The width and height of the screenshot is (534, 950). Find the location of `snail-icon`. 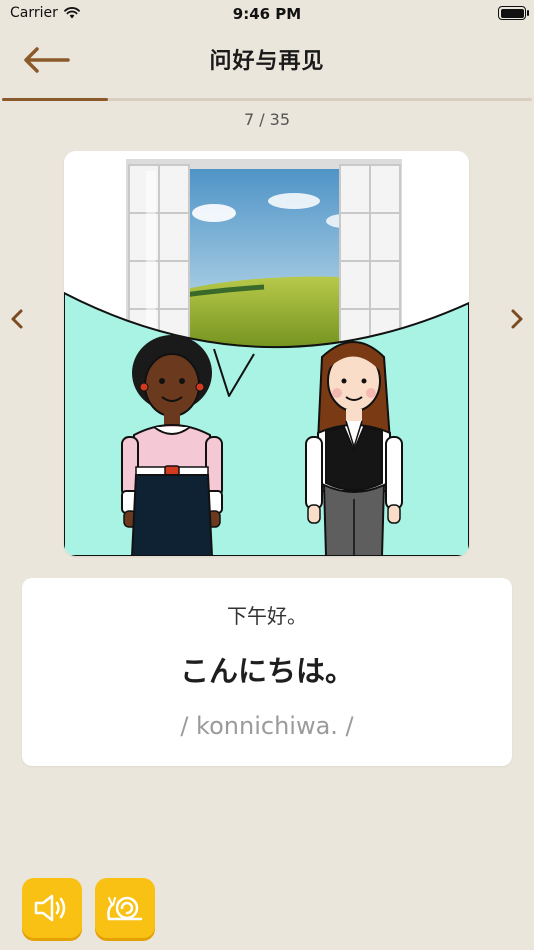

snail-icon is located at coordinates (125, 908).